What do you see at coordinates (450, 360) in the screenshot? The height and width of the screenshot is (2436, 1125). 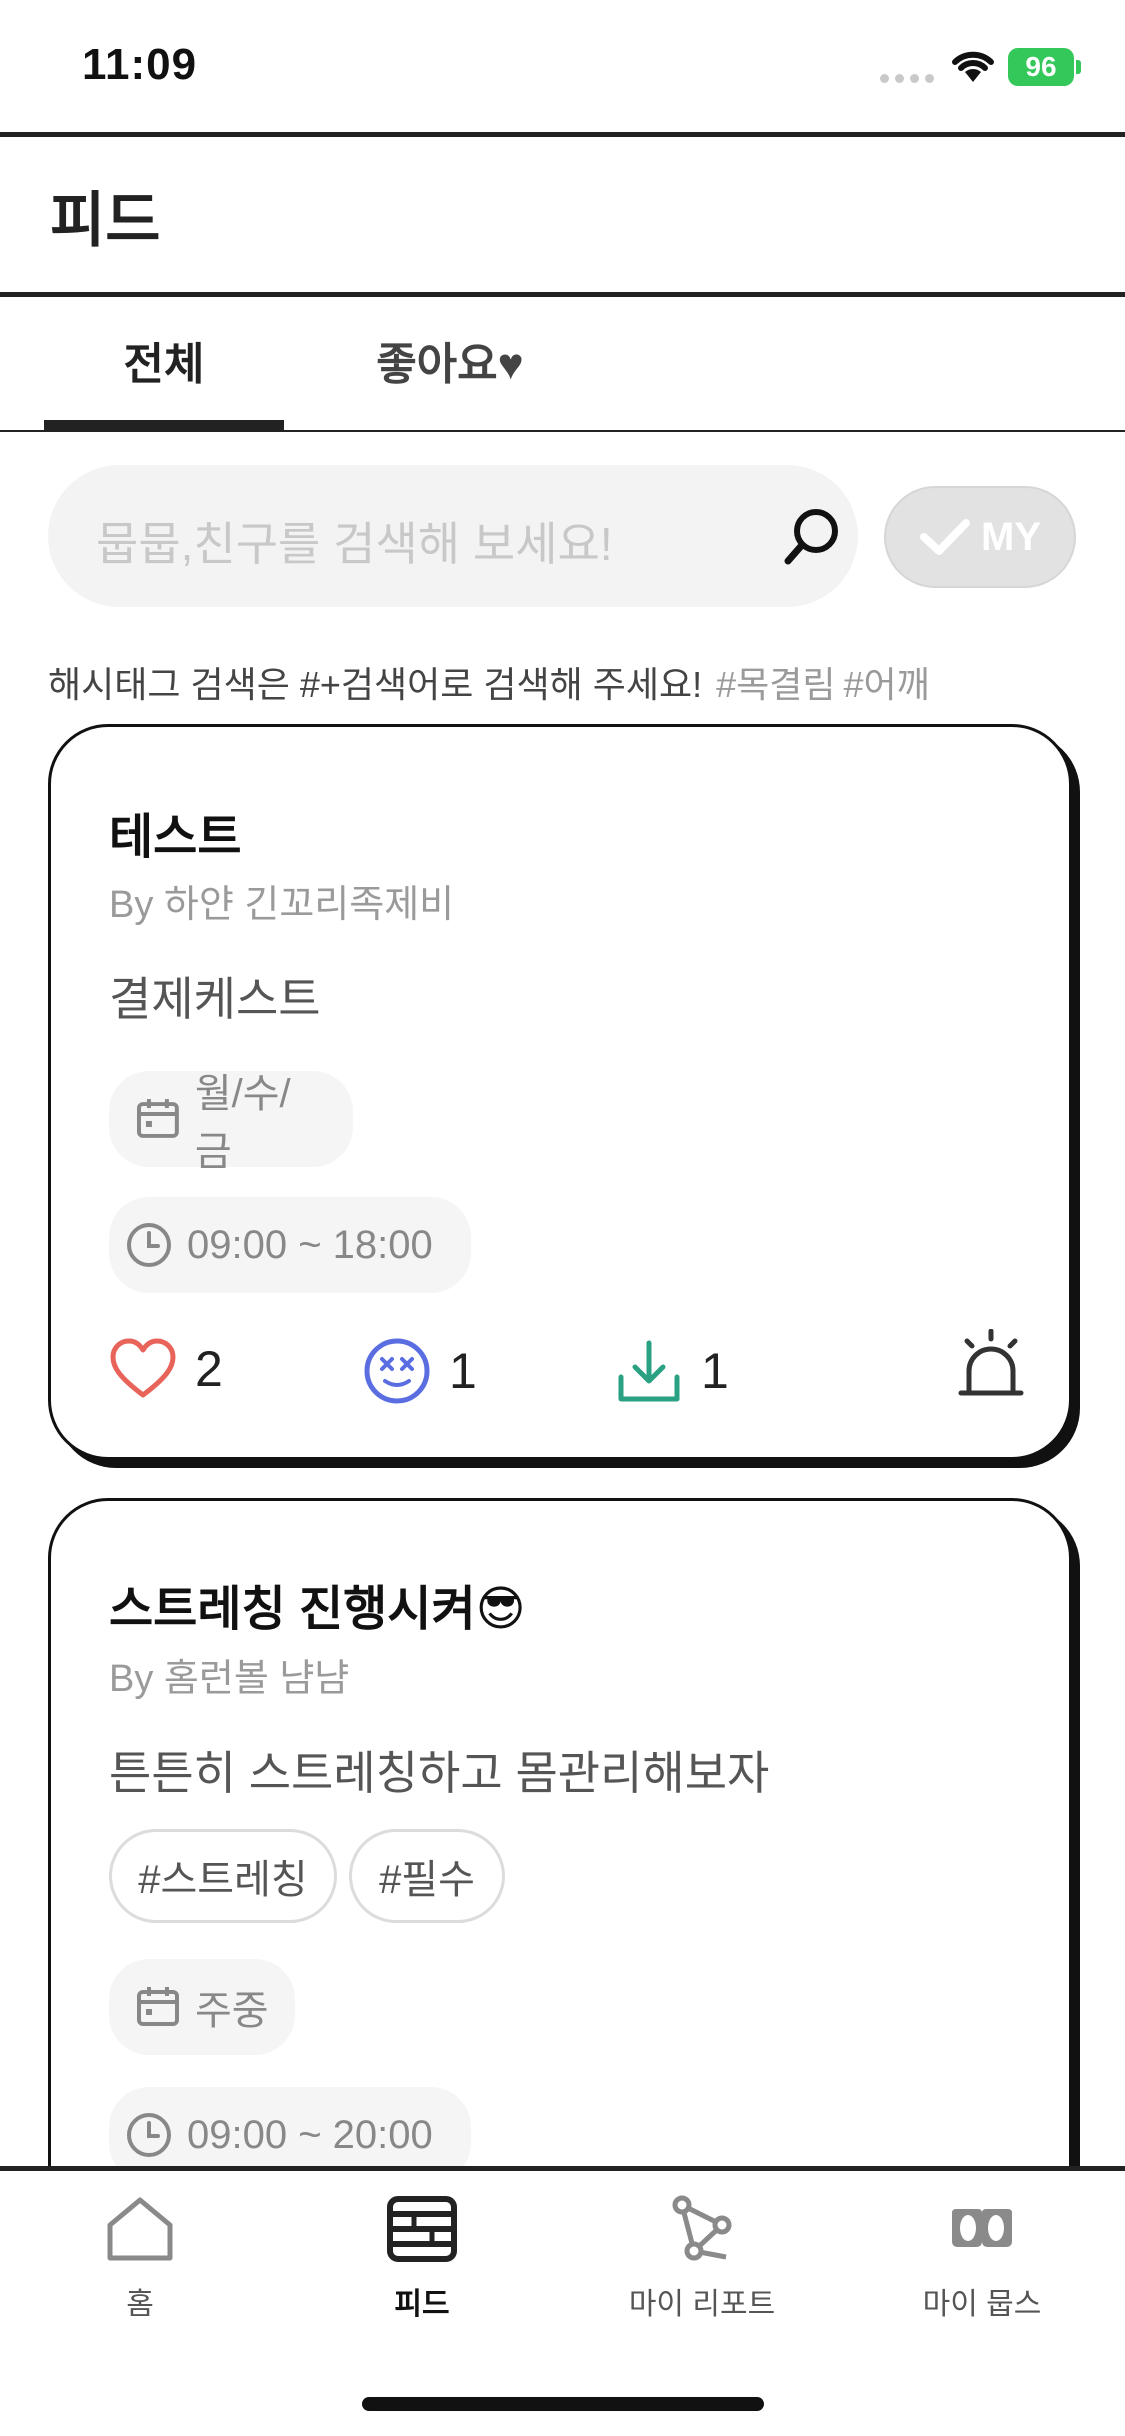 I see `tab-liked: 좋아요♥` at bounding box center [450, 360].